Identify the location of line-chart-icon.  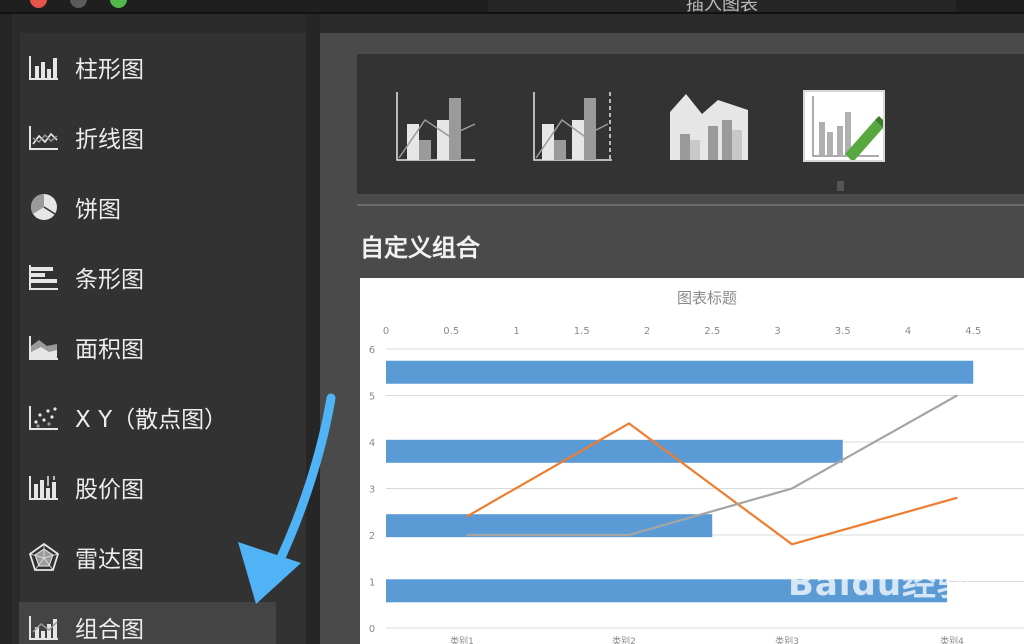
(43, 138).